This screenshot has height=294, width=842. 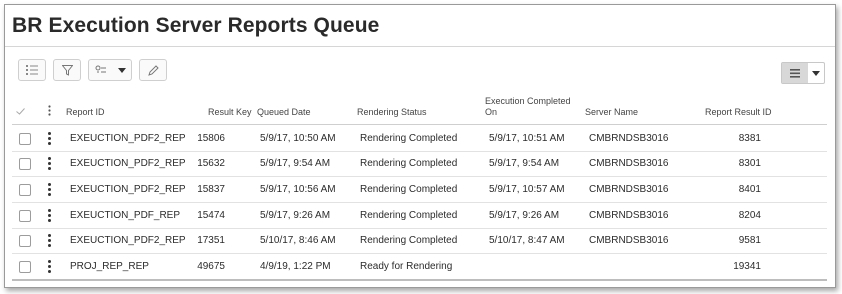 What do you see at coordinates (49, 112) in the screenshot?
I see `header-kebab-icon` at bounding box center [49, 112].